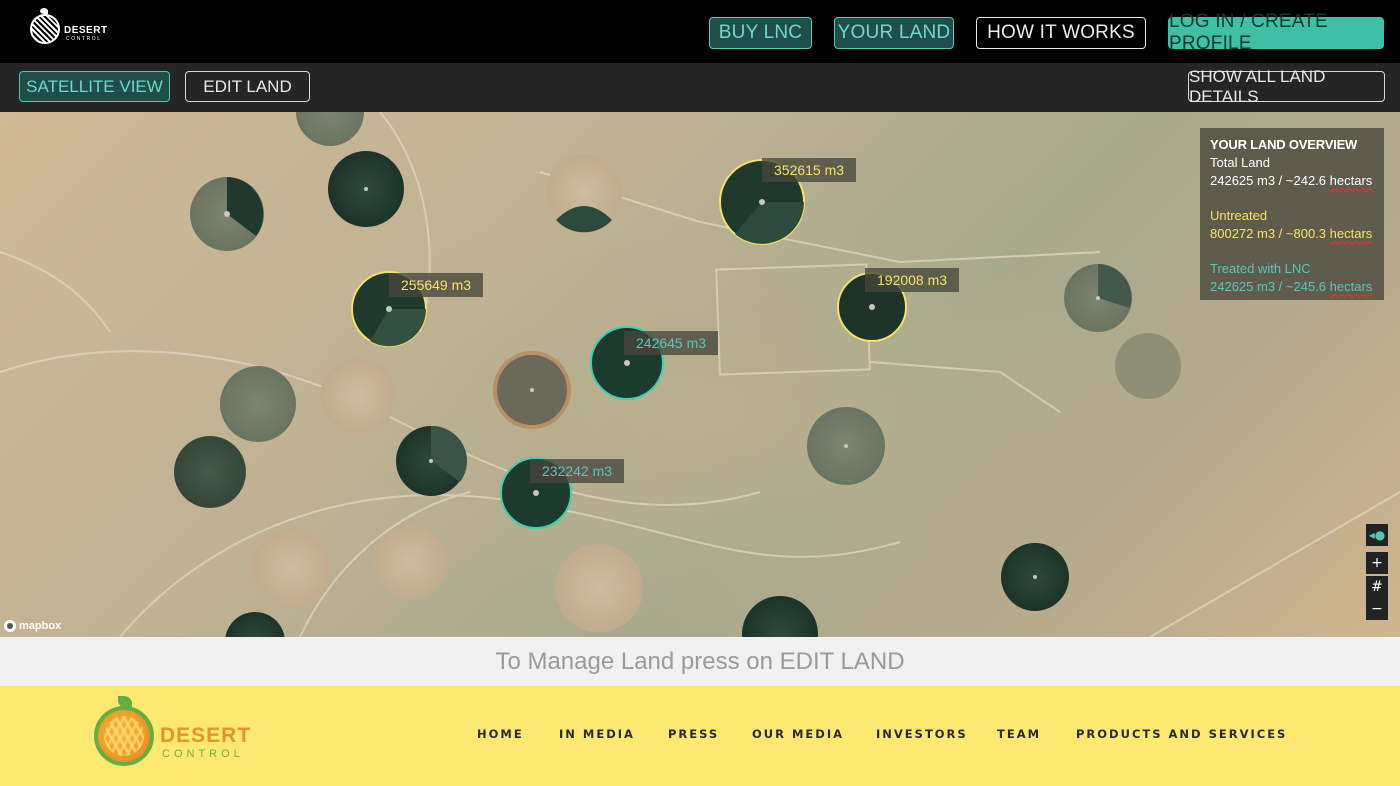 This screenshot has height=786, width=1400. Describe the element at coordinates (1291, 286) in the screenshot. I see `treated-value: 242625 m3 / ~245.6 hectars` at that location.